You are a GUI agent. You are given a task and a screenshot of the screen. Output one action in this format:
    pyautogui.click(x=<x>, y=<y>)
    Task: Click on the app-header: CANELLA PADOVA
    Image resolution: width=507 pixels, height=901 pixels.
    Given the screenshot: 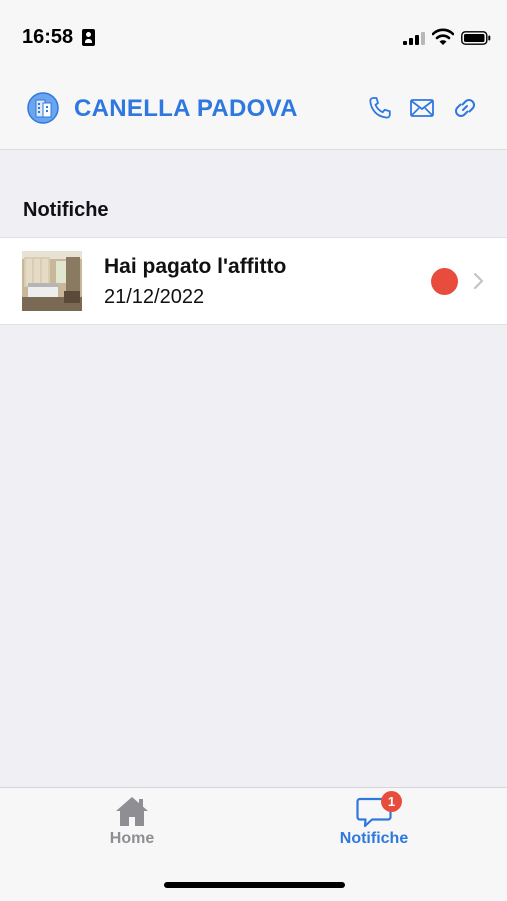 What is the action you would take?
    pyautogui.click(x=253, y=112)
    